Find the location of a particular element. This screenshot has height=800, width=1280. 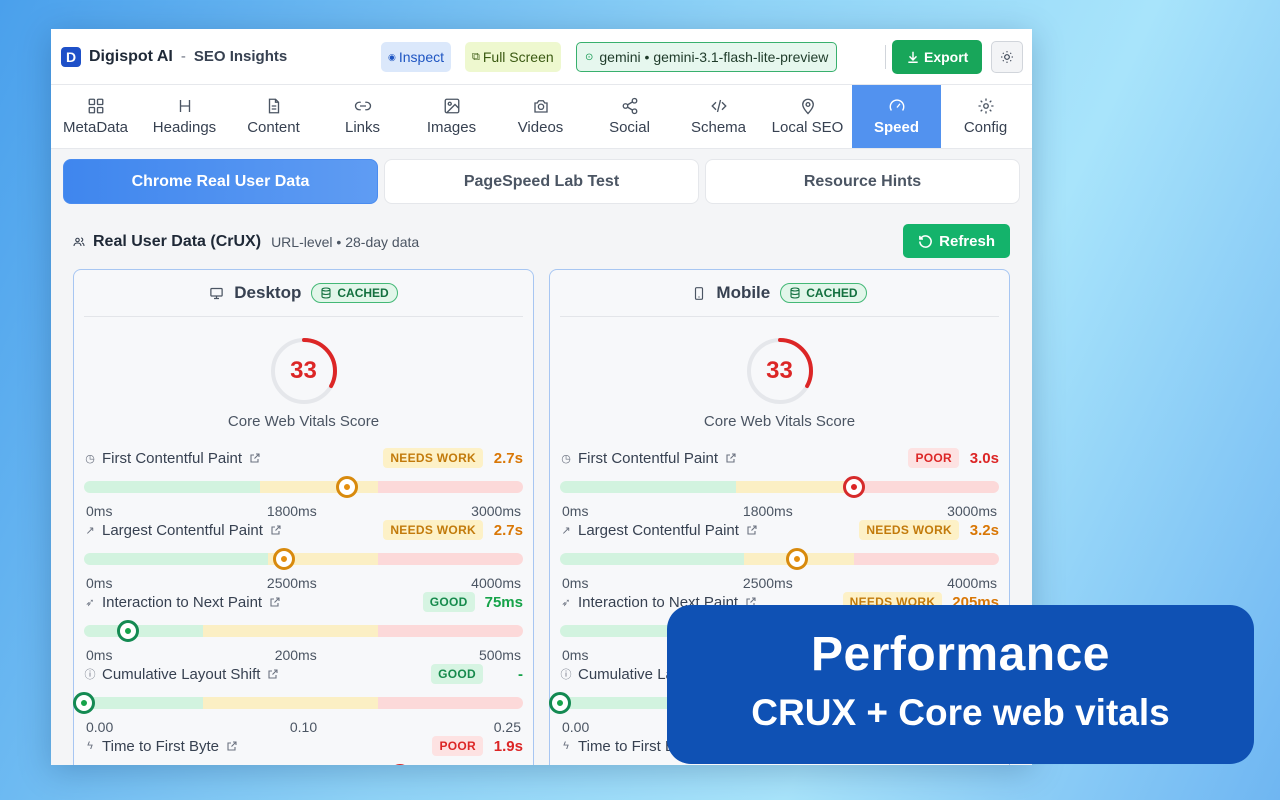

fullscreen-button: ⧉ Full Screen is located at coordinates (513, 57).